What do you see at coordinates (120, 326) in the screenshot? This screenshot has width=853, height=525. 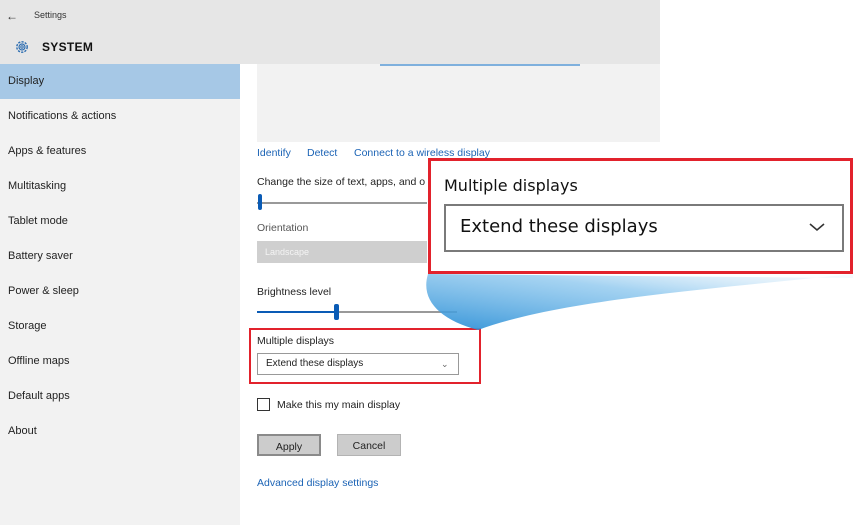 I see `sidebar-item-storage: Storage` at bounding box center [120, 326].